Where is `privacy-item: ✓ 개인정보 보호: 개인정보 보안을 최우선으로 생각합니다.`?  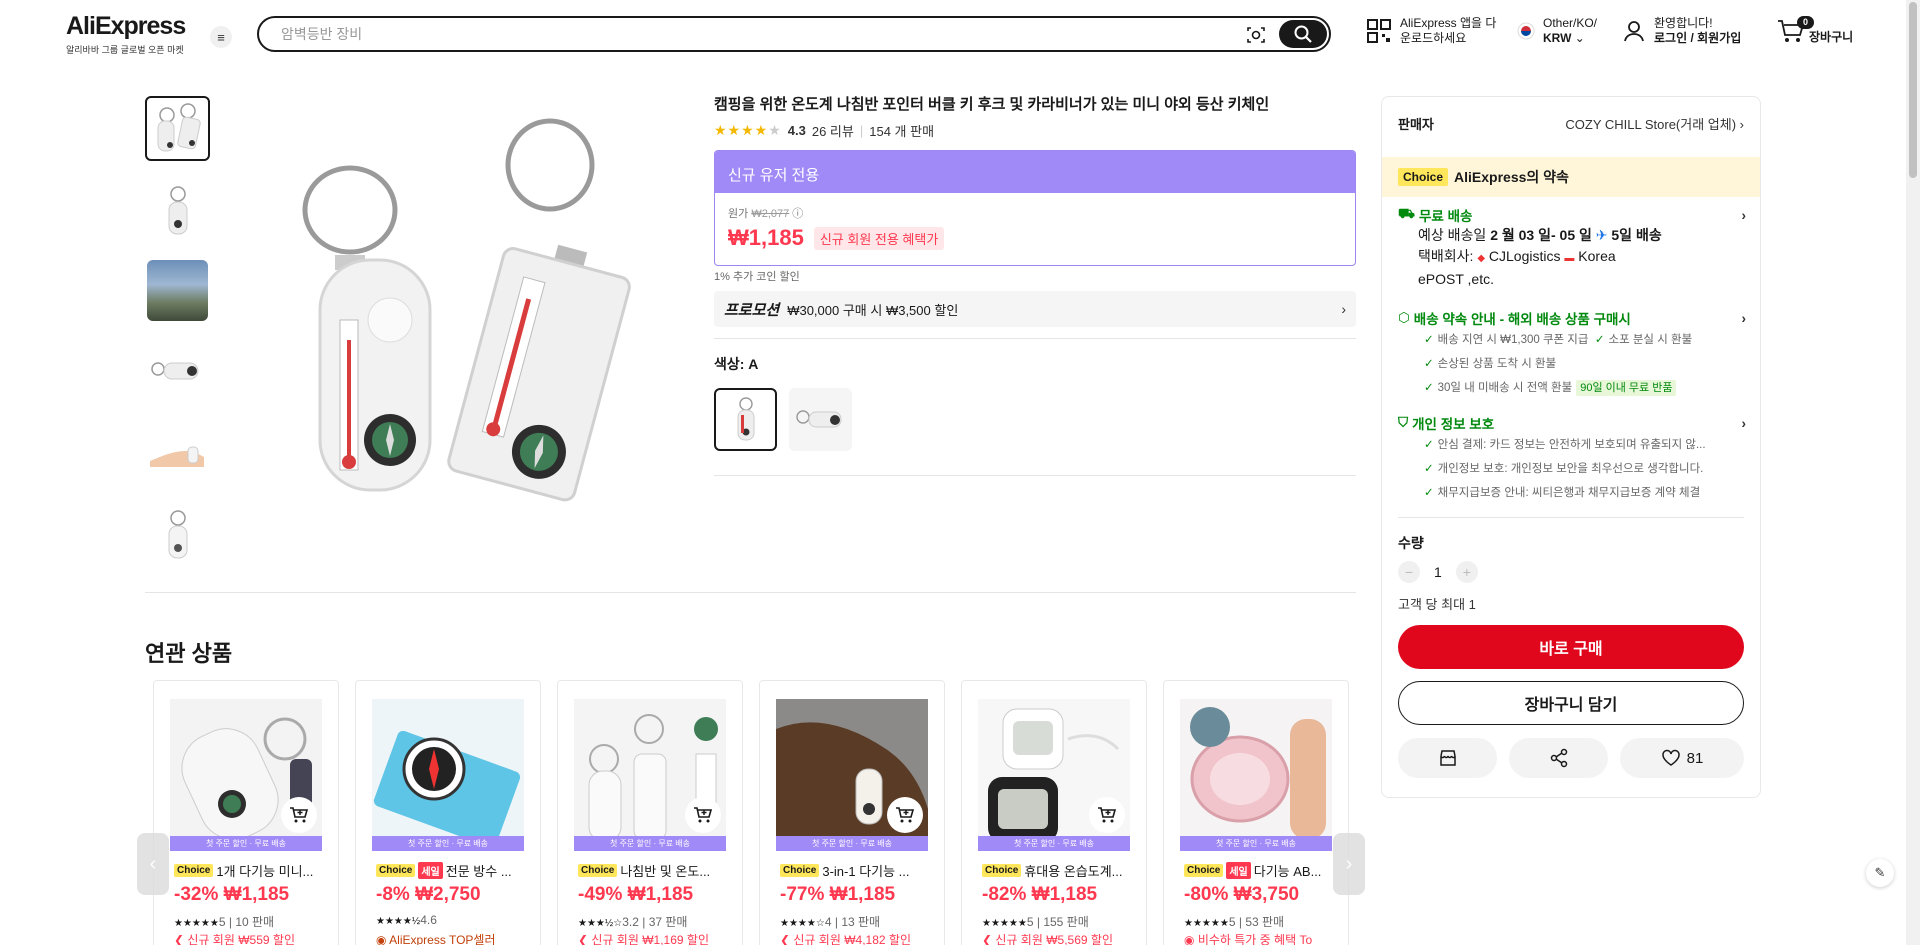 privacy-item: ✓ 개인정보 보호: 개인정보 보안을 최우선으로 생각합니다. is located at coordinates (1564, 469).